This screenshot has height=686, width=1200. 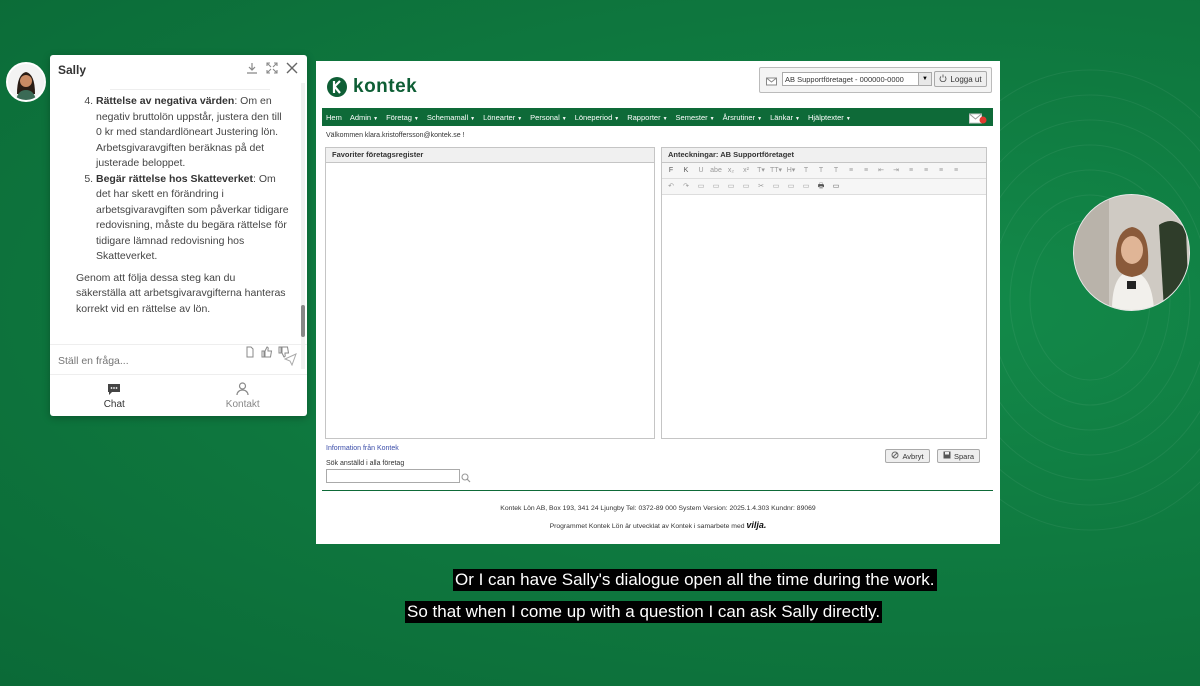 I want to click on favorites-panel: Favoriter företagsregister, so click(x=490, y=293).